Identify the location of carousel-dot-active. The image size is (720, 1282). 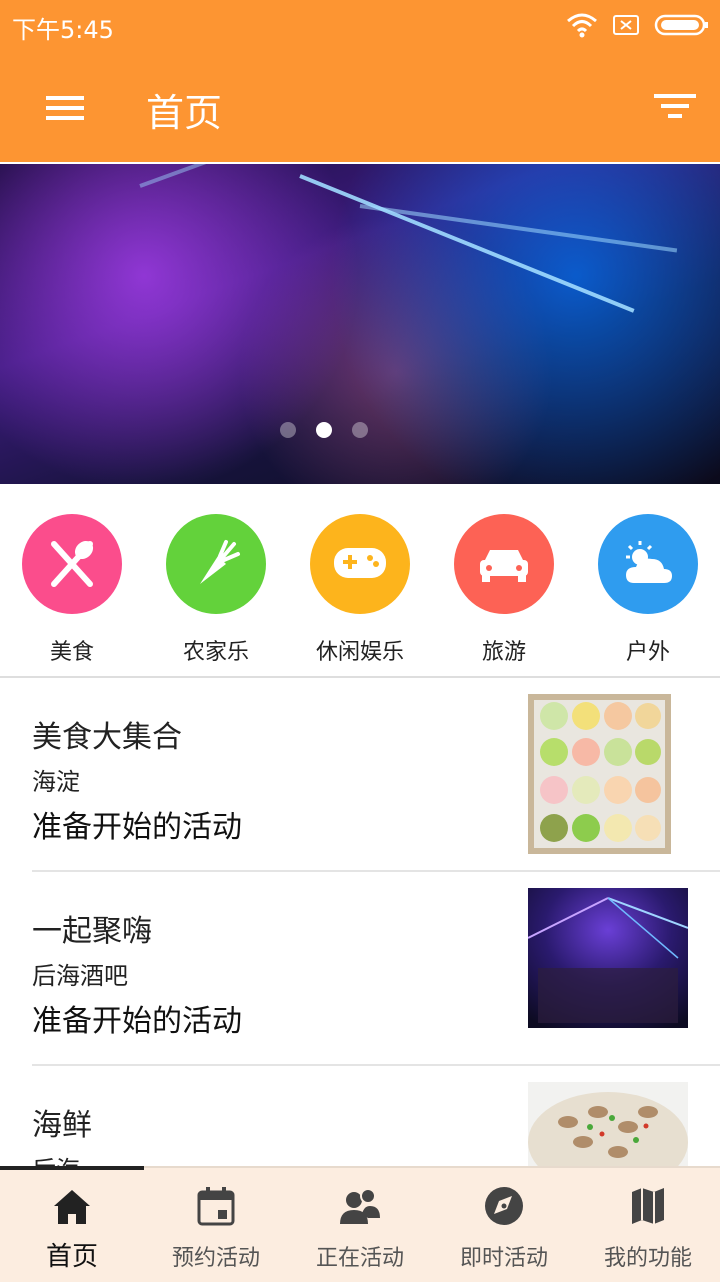
(324, 430).